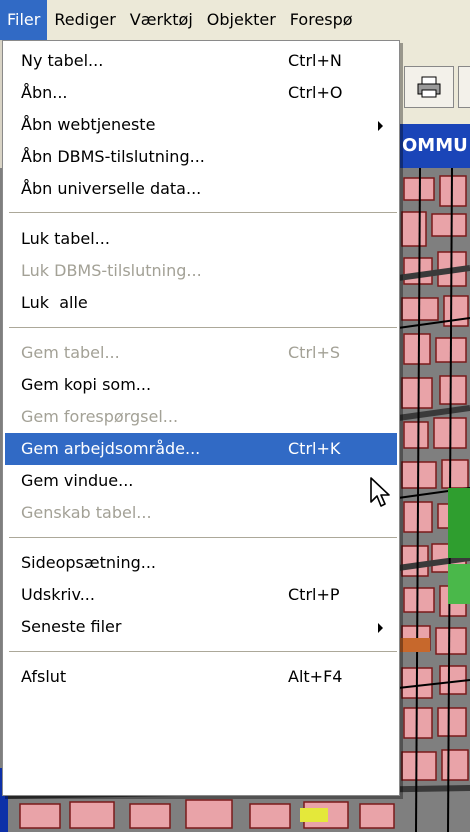 The width and height of the screenshot is (470, 832). What do you see at coordinates (201, 61) in the screenshot?
I see `menu-item-ny-tabel: Ny tabel... Ctrl+N` at bounding box center [201, 61].